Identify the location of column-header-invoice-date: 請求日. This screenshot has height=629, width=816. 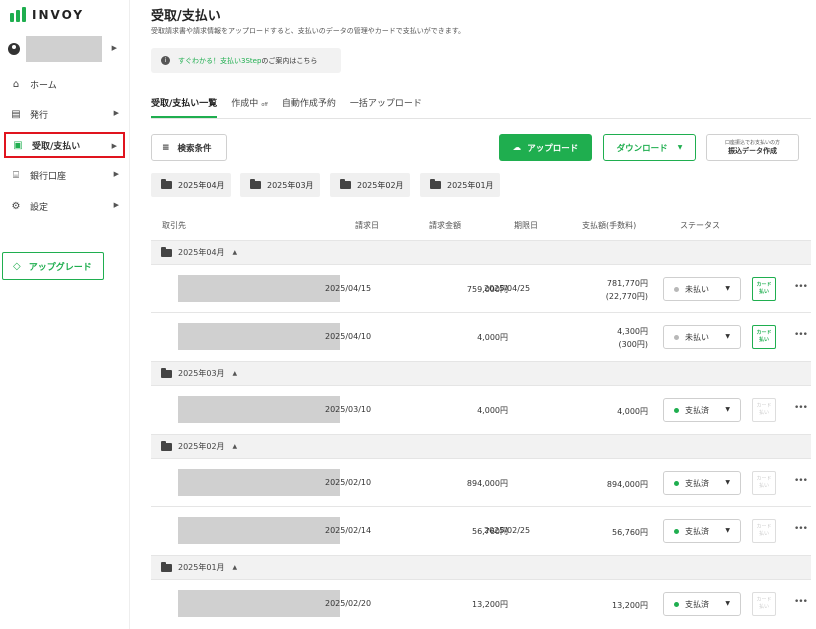
(367, 225).